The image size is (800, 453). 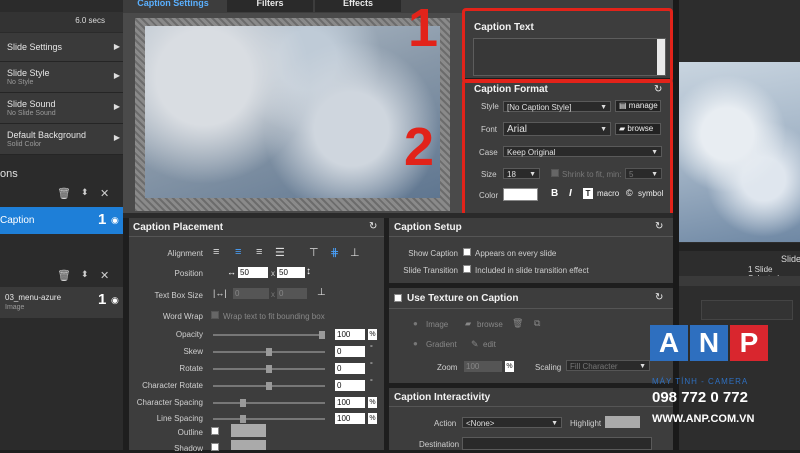 What do you see at coordinates (61, 139) in the screenshot?
I see `default-background-item: Default Background Solid Color ▶` at bounding box center [61, 139].